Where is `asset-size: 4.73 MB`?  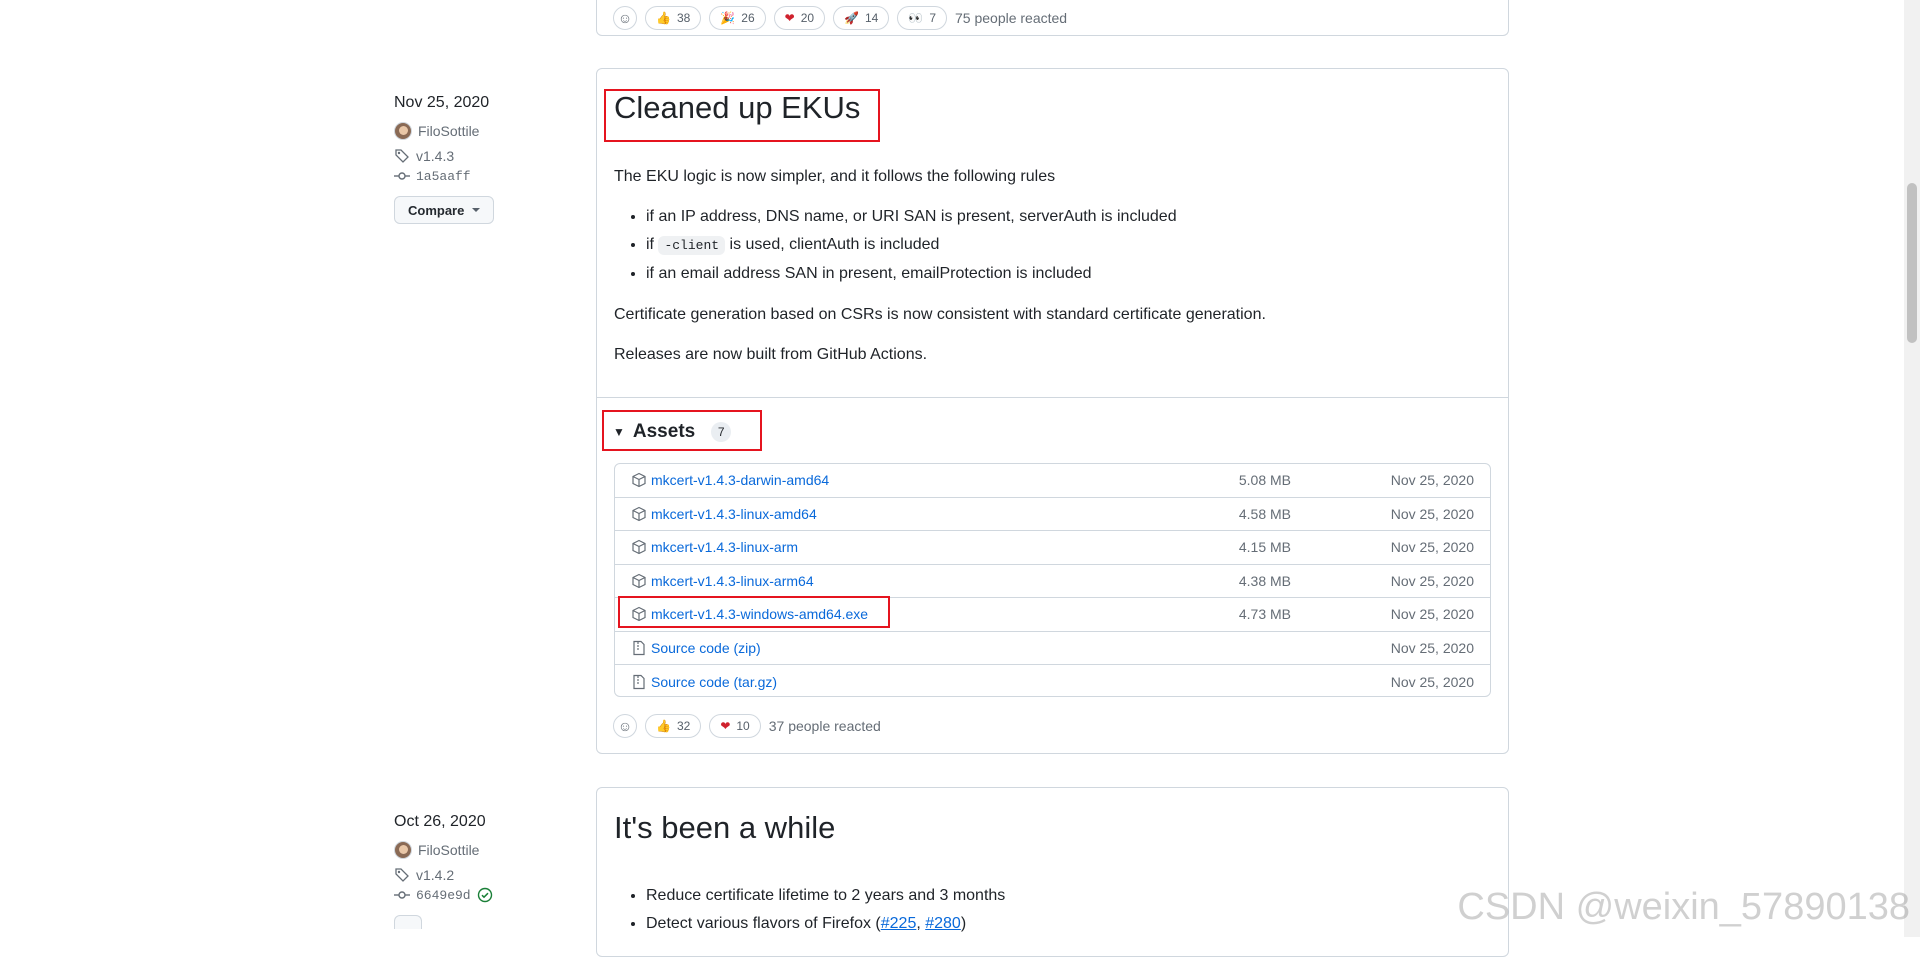
asset-size: 4.73 MB is located at coordinates (1264, 614).